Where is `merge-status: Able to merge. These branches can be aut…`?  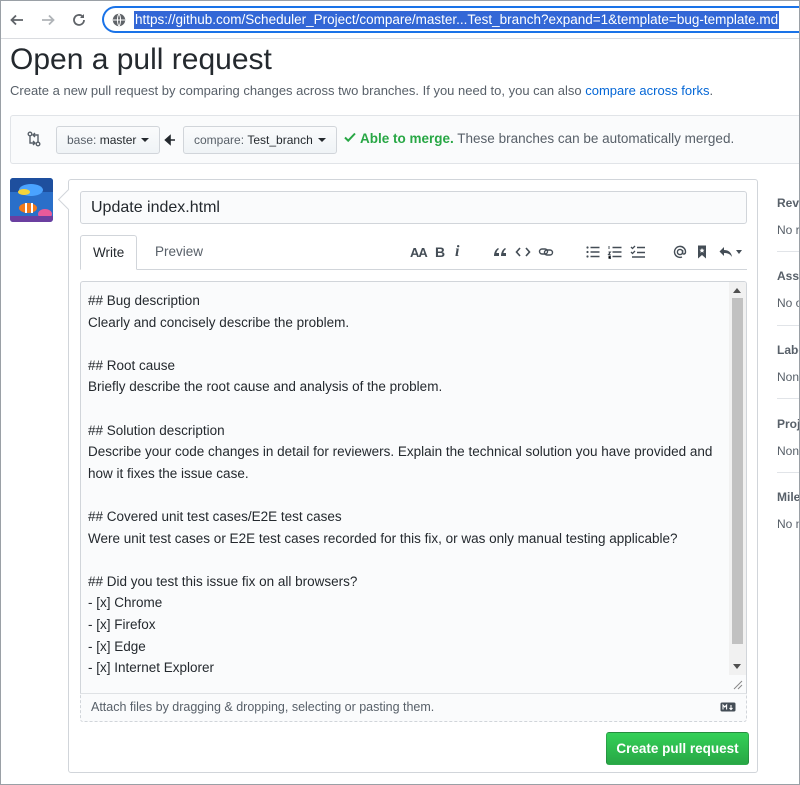
merge-status: Able to merge. These branches can be aut… is located at coordinates (539, 138).